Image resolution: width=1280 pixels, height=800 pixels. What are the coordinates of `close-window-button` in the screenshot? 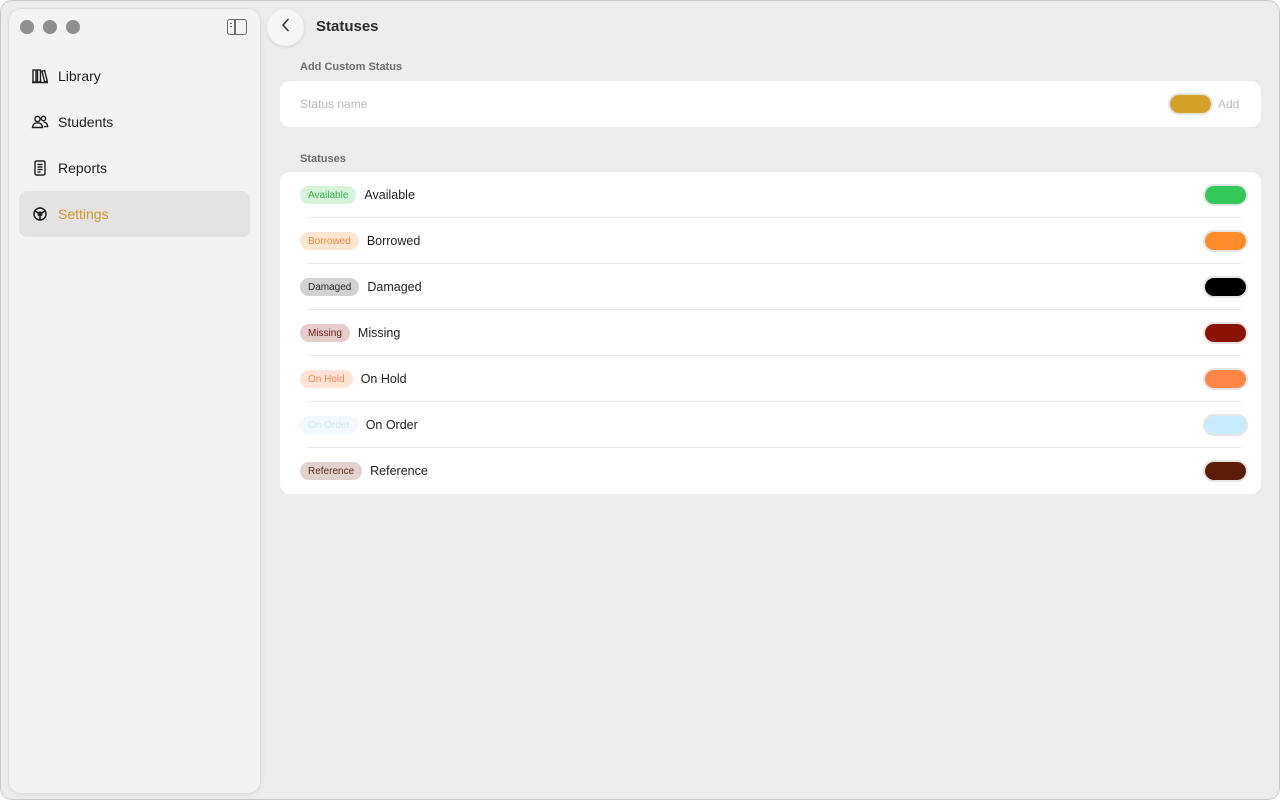 It's located at (27, 27).